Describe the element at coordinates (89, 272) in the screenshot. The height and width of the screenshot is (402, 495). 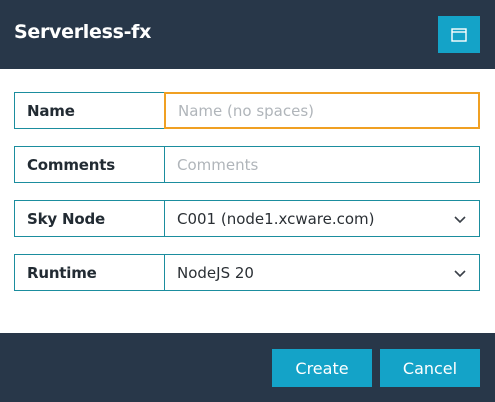
I see `runtime-label: Runtime` at that location.